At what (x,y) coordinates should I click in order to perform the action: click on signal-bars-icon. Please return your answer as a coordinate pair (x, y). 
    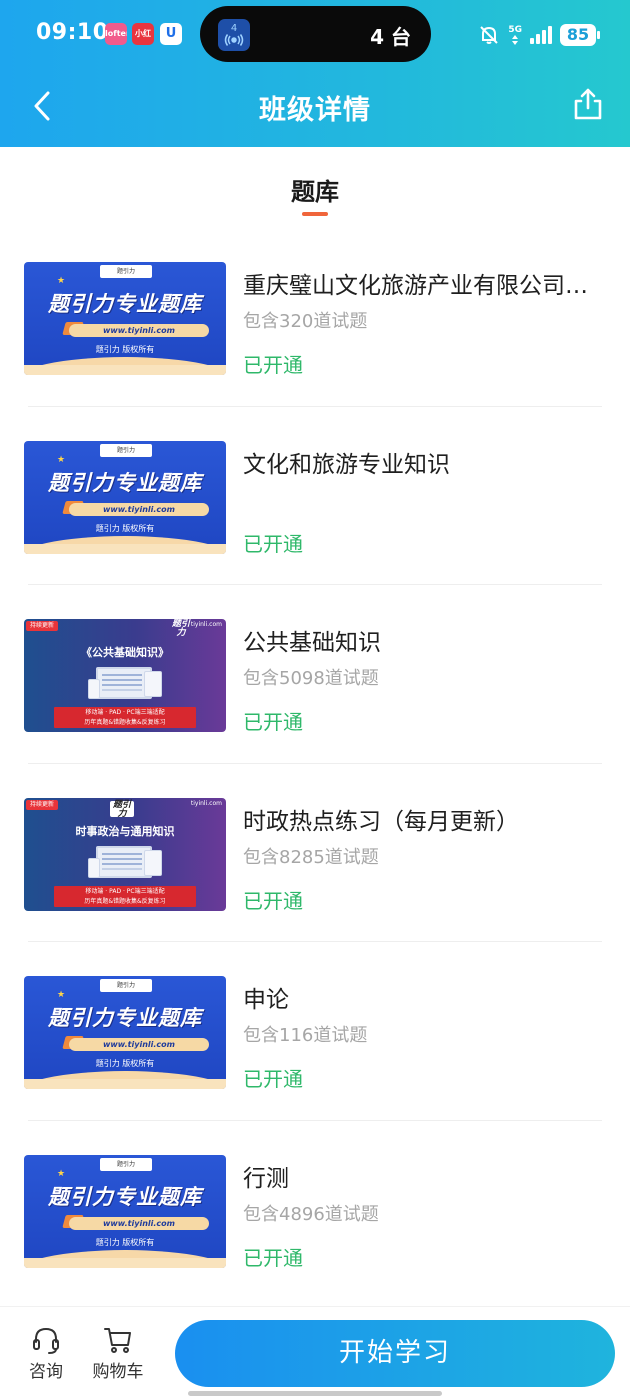
    Looking at the image, I should click on (541, 35).